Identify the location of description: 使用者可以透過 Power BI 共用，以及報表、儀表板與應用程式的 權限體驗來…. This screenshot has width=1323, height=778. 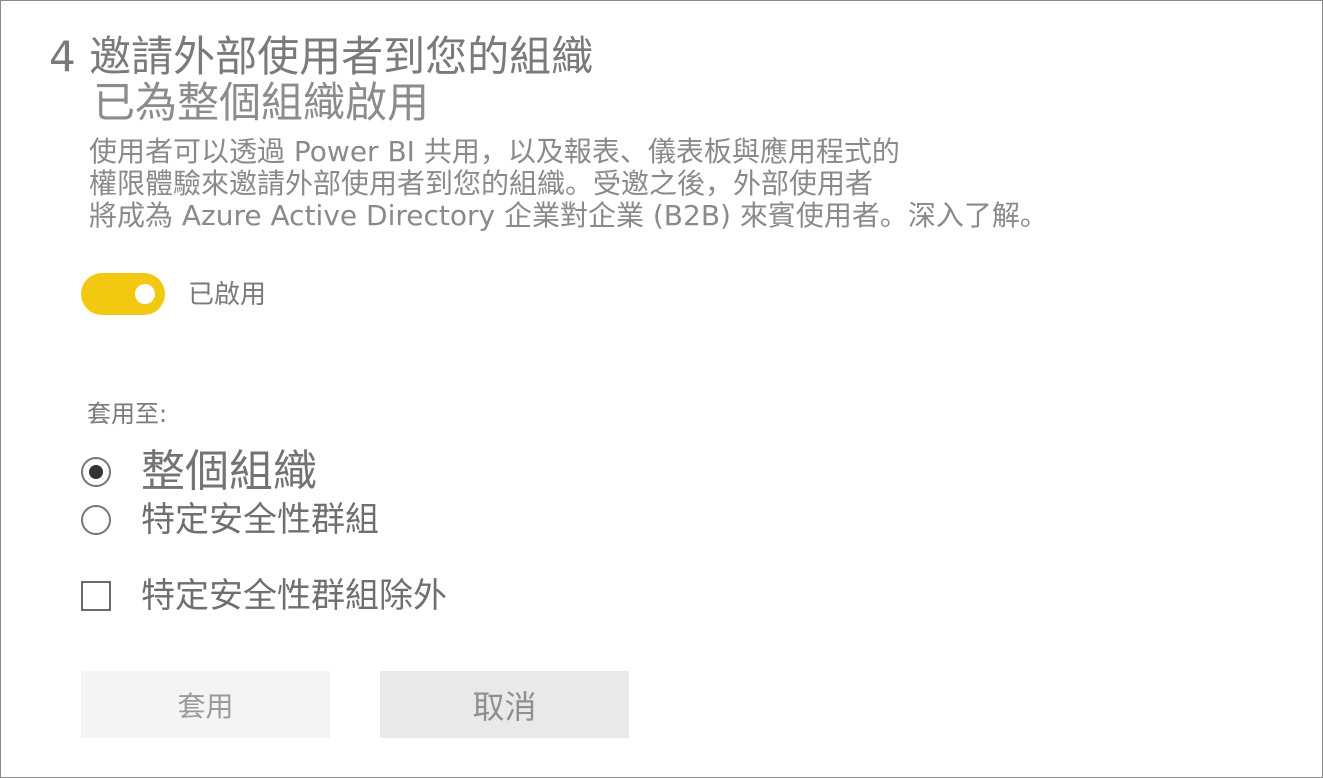
(639, 184).